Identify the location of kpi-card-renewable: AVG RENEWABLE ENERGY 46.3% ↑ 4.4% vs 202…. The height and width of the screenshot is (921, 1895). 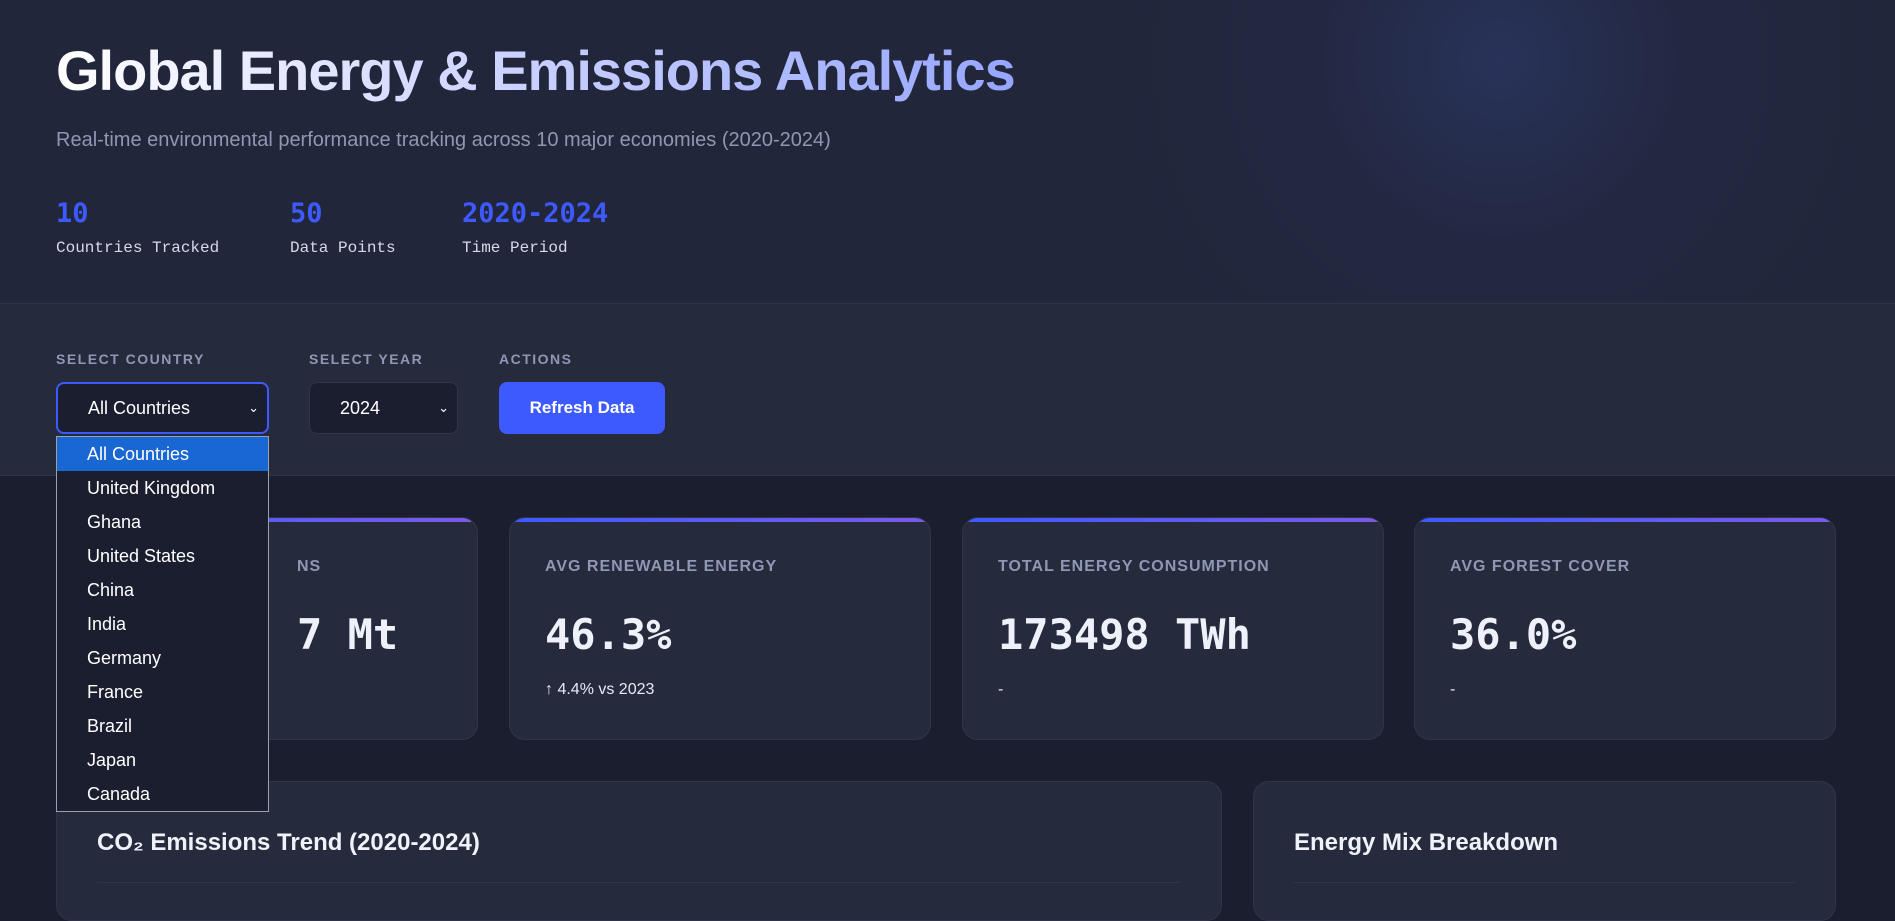
(720, 628).